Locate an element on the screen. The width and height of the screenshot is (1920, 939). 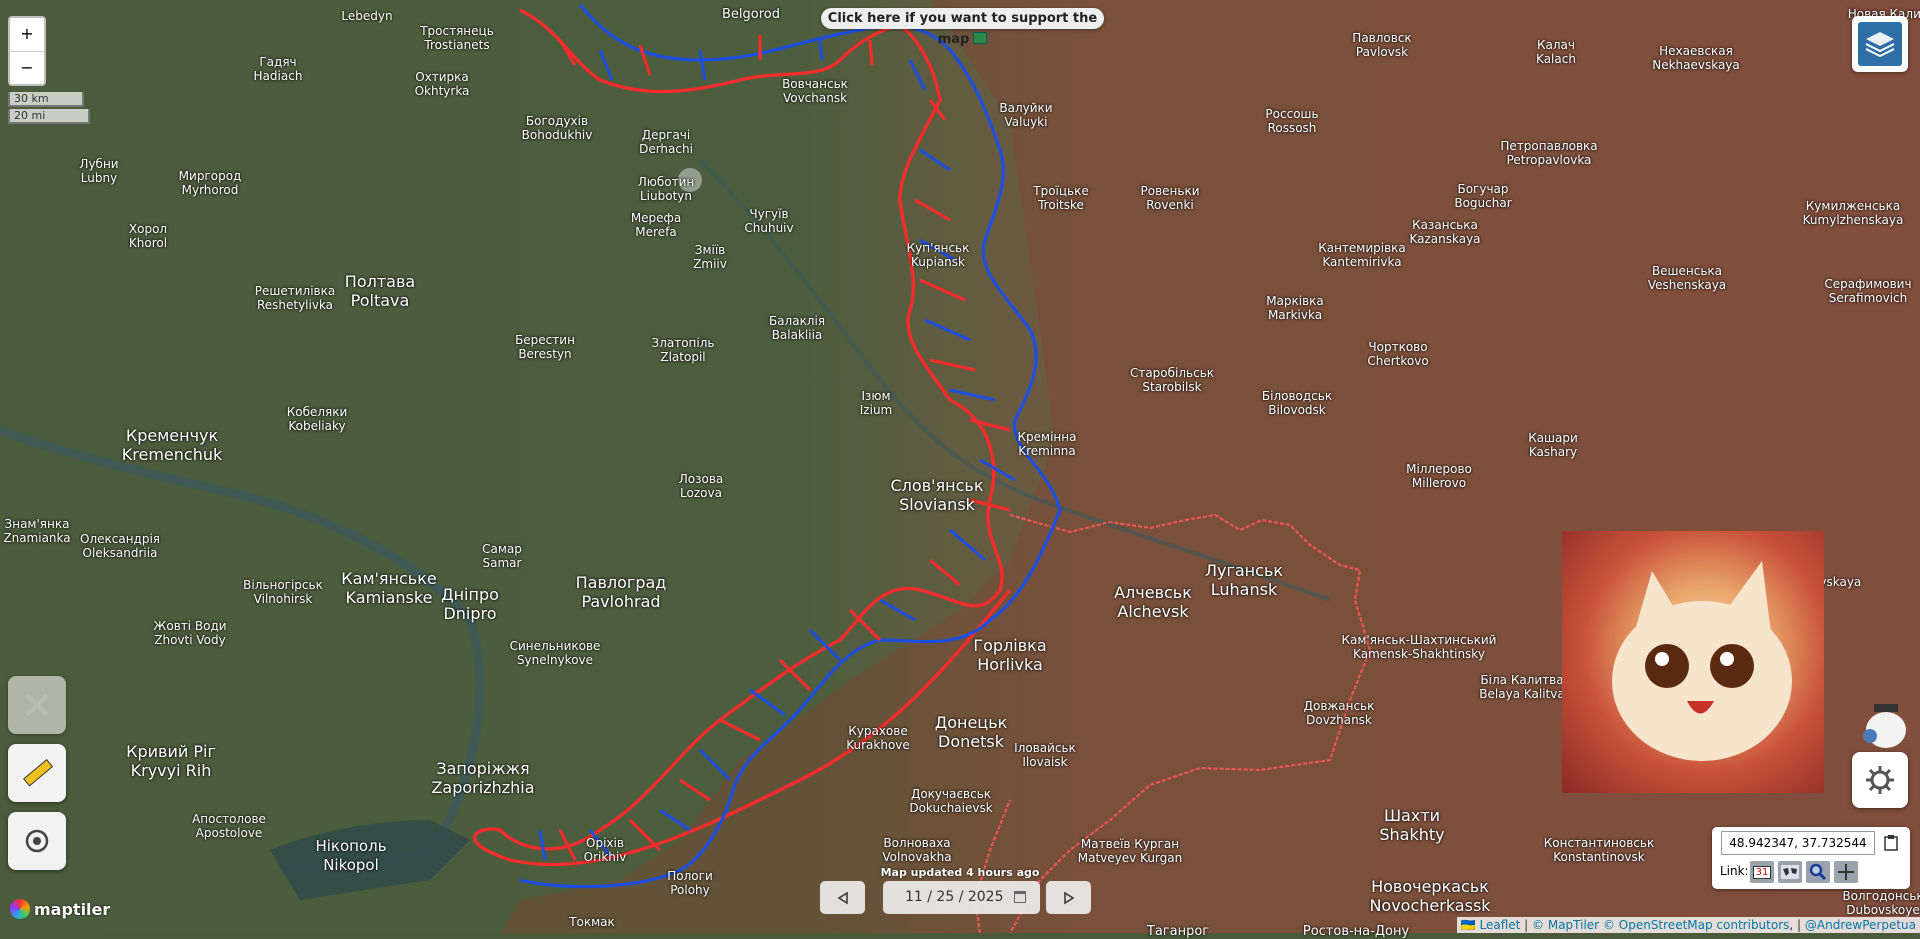
city-name-local: Таганрог is located at coordinates (1178, 931).